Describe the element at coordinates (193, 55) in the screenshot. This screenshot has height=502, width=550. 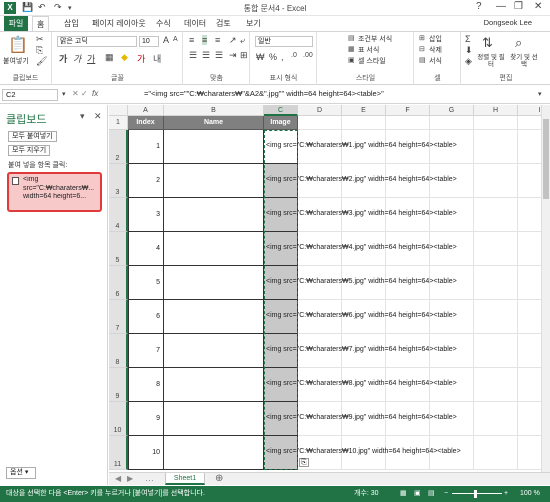
I see `align-left-icon: ☰` at that location.